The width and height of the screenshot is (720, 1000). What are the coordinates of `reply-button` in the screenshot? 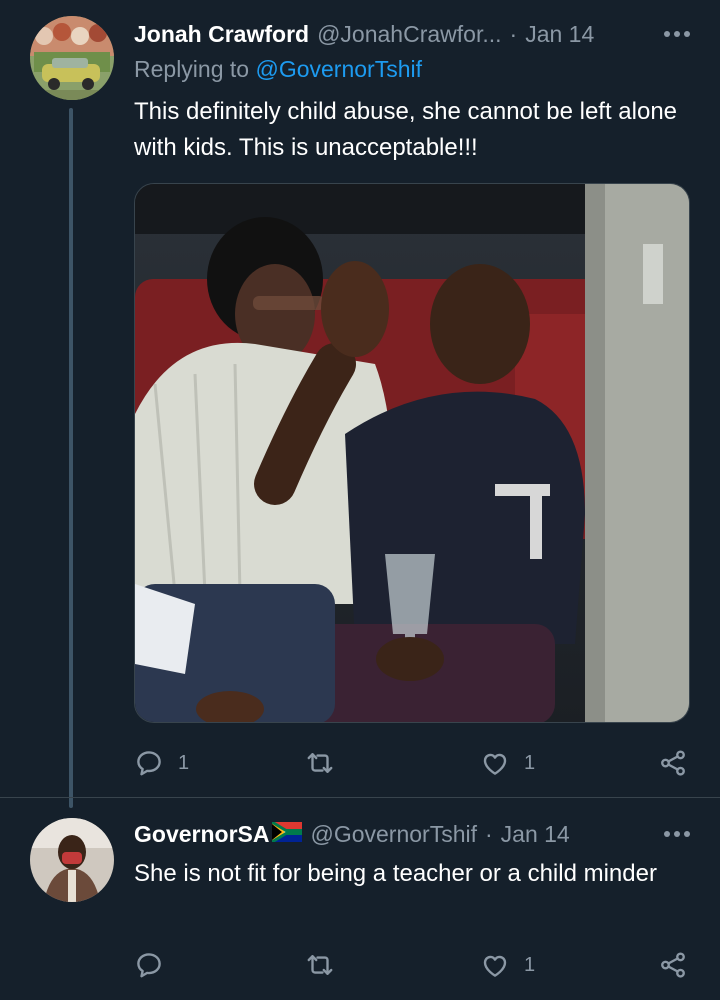 It's located at (156, 965).